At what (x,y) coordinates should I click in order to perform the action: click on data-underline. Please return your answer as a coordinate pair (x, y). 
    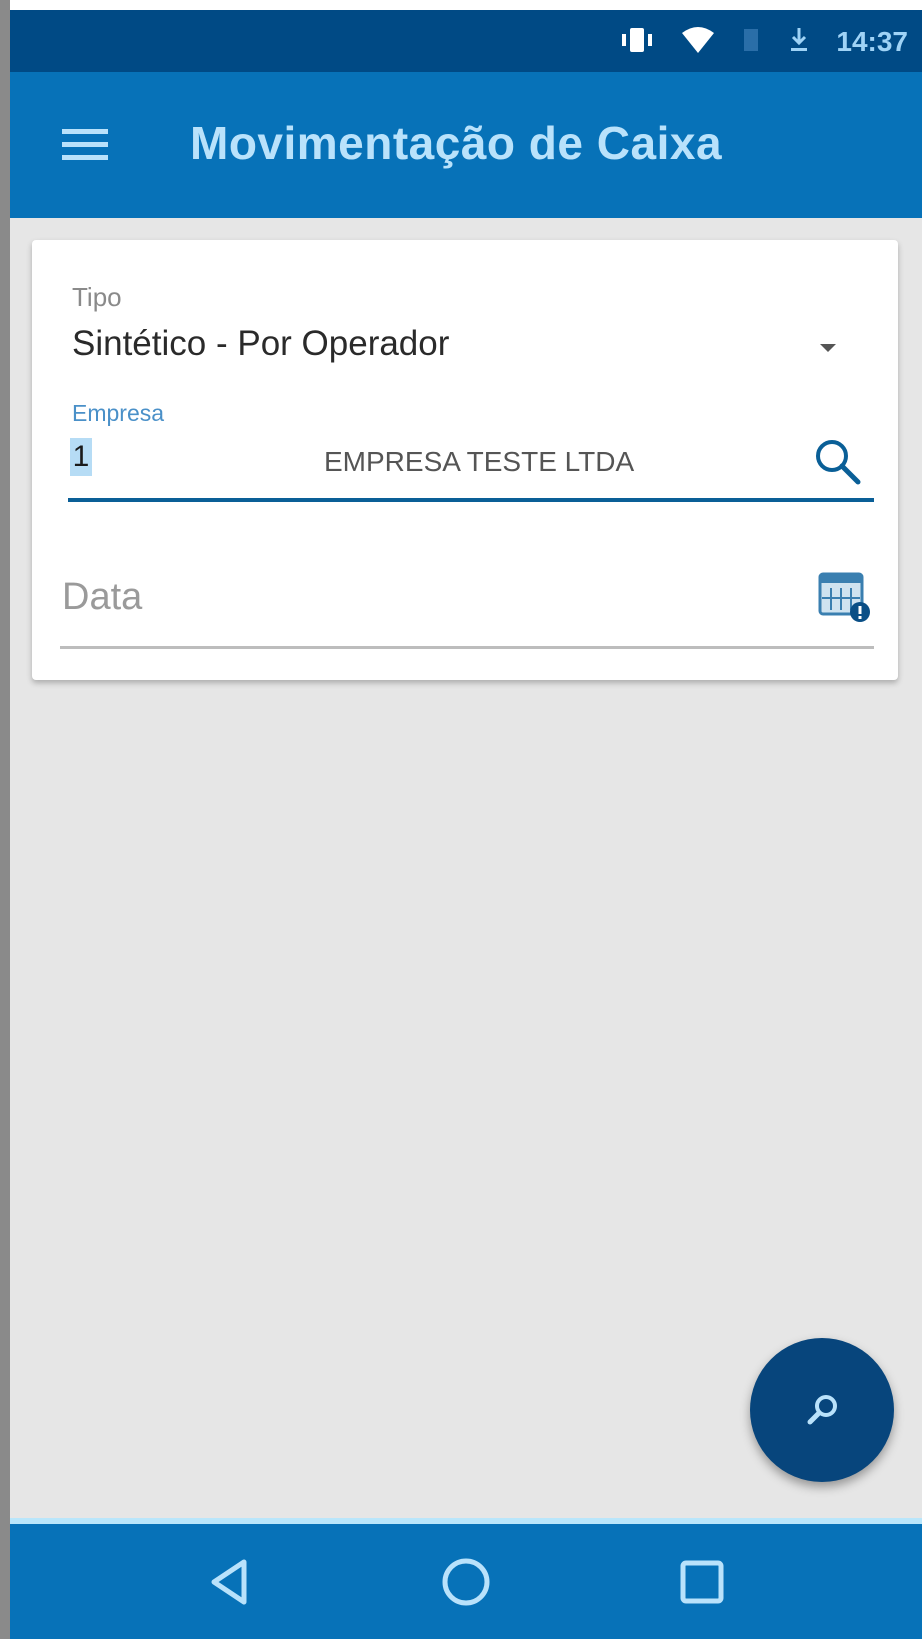
    Looking at the image, I should click on (467, 647).